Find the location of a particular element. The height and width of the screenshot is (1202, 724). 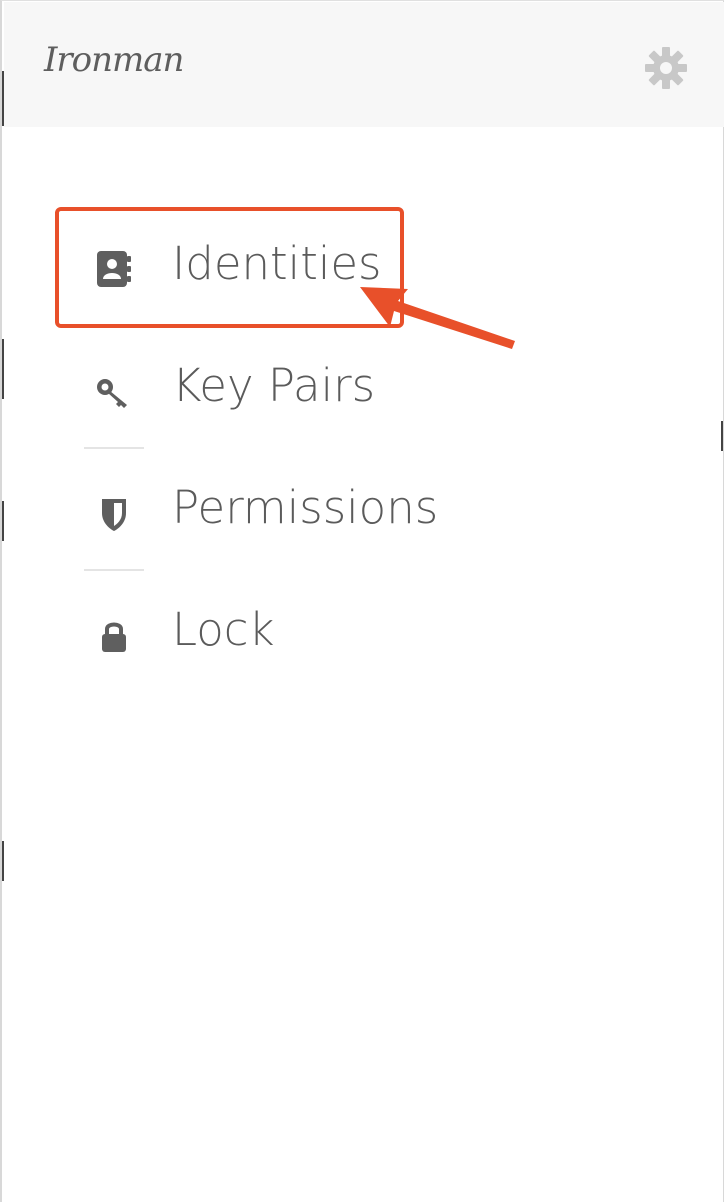

nav-item-lock: Lock is located at coordinates (364, 635).